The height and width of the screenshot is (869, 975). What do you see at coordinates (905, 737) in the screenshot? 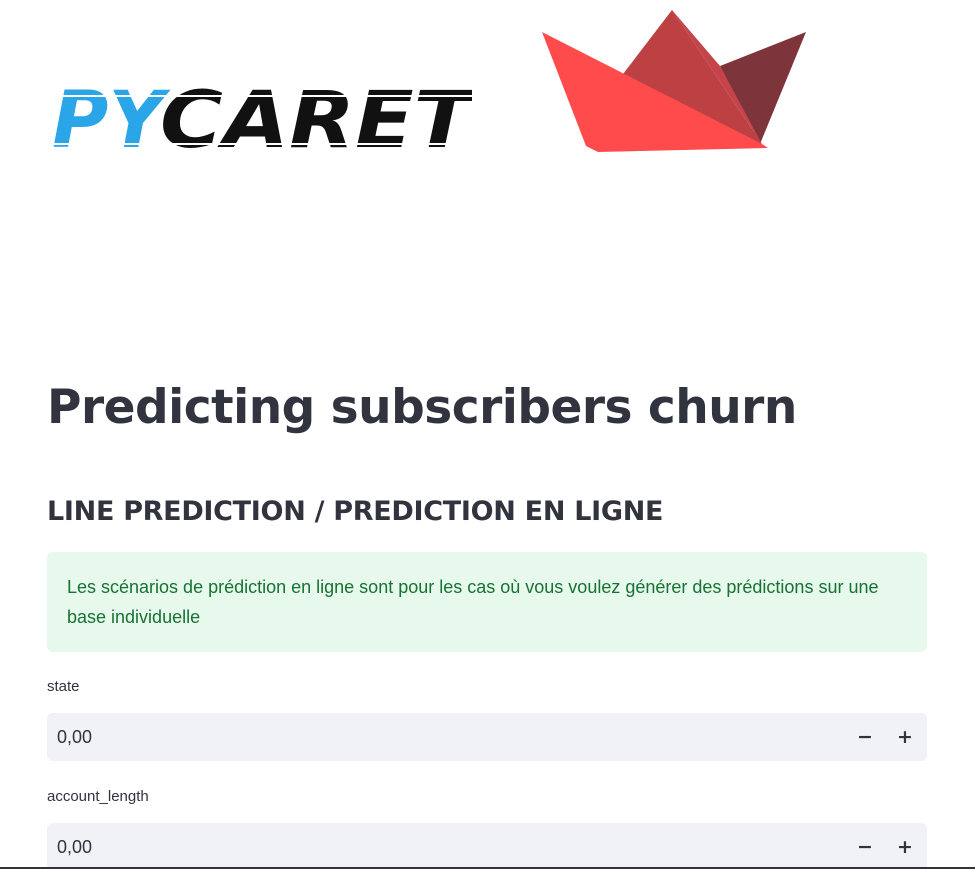
I see `state-increment-button: +` at bounding box center [905, 737].